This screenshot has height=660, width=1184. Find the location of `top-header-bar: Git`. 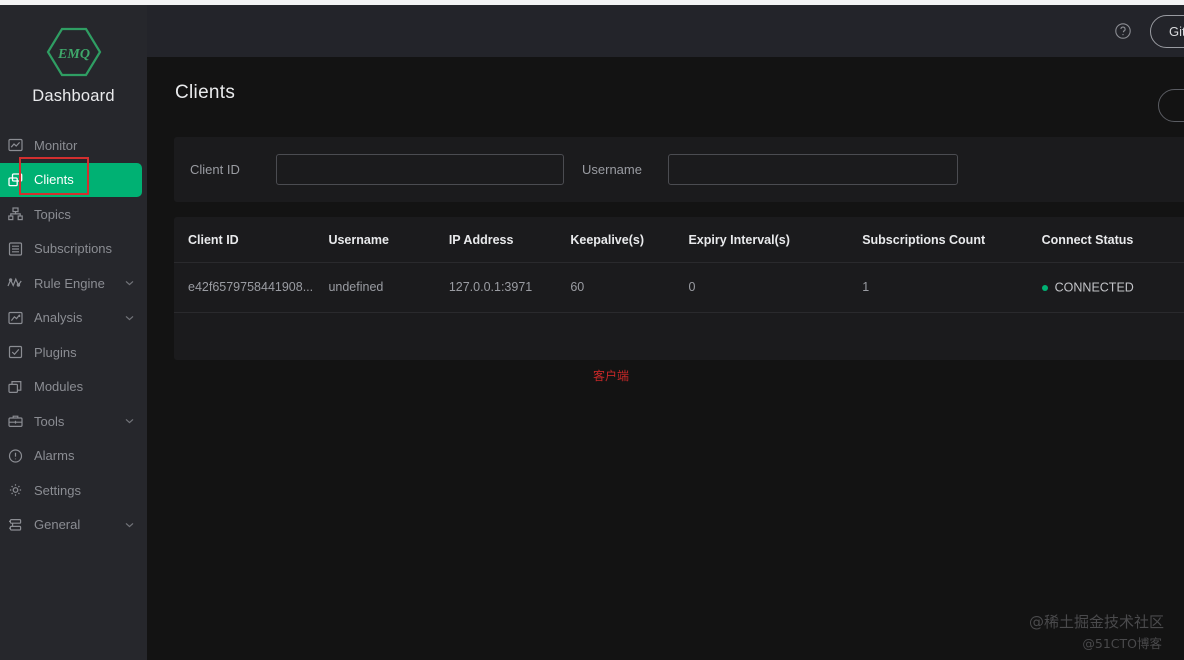

top-header-bar: Git is located at coordinates (665, 31).